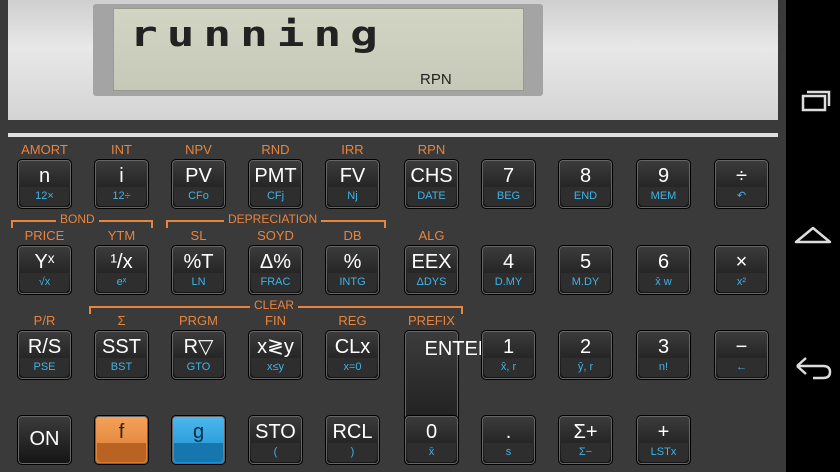 The width and height of the screenshot is (840, 472). I want to click on key-div-blue-label: ↶, so click(741, 196).